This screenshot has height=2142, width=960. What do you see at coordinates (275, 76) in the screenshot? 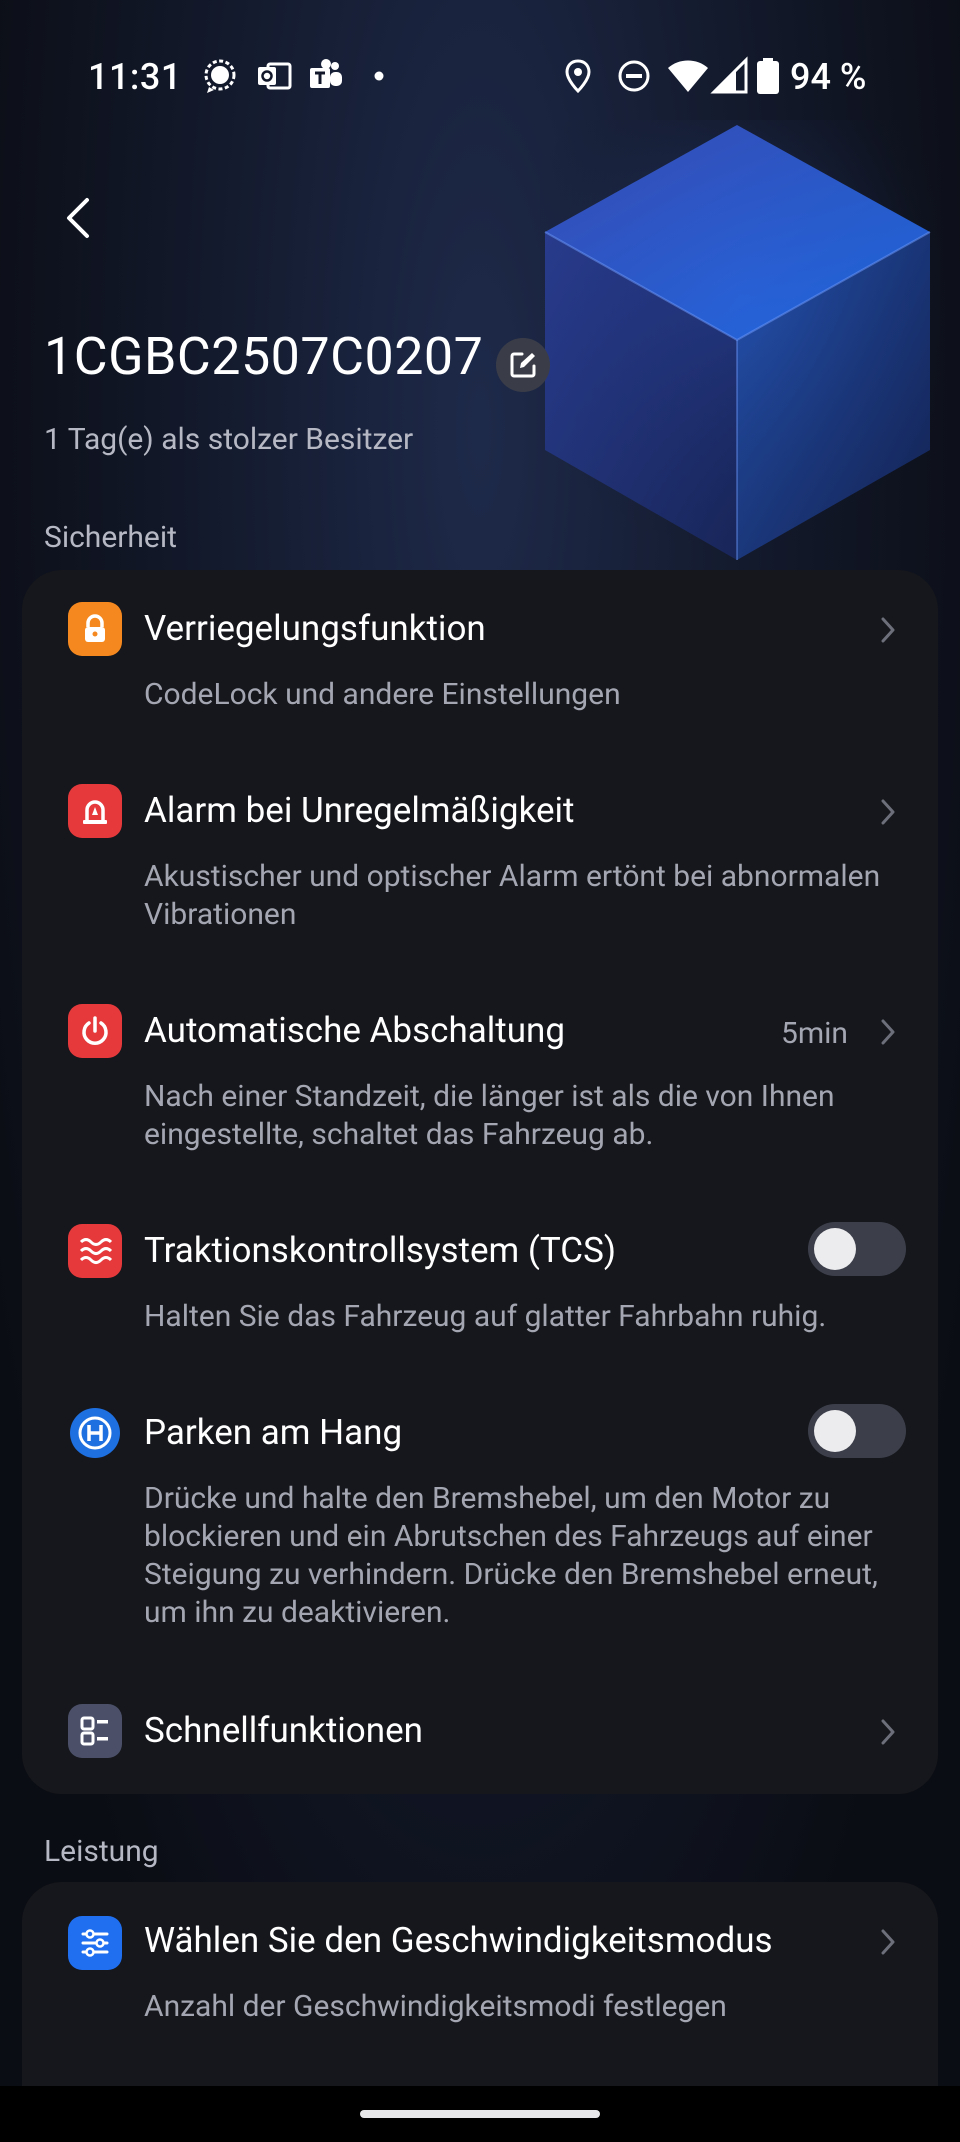
I see `outlook-icon` at bounding box center [275, 76].